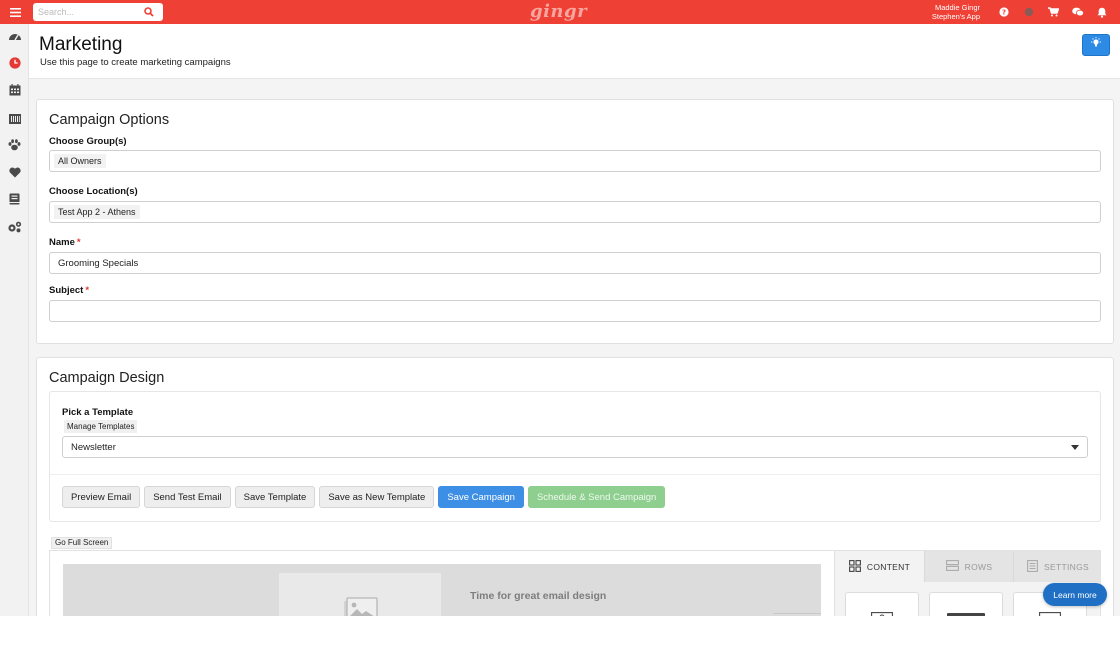  I want to click on save-as-new-template-button: Save as New Template, so click(377, 497).